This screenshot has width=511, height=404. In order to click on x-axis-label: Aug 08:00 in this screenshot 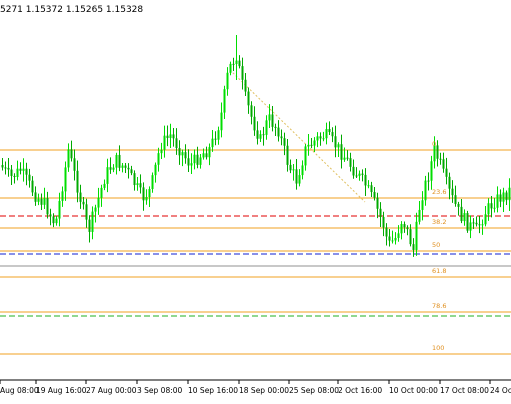, I will do `click(19, 390)`.